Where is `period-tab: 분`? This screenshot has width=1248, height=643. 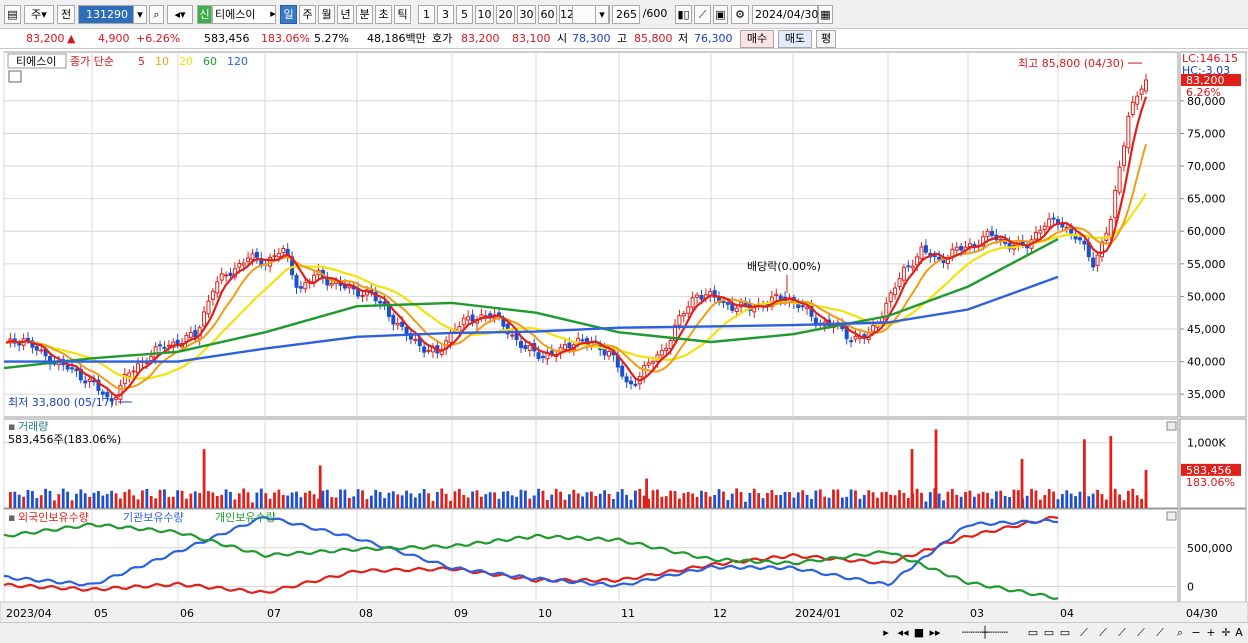
period-tab: 분 is located at coordinates (364, 14).